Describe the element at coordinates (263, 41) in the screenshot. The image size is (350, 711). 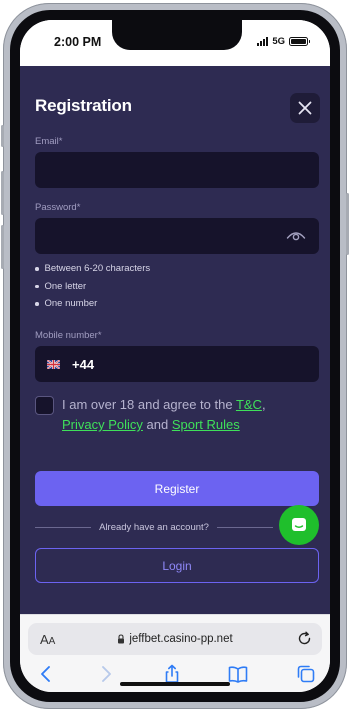
I see `signal-icon` at that location.